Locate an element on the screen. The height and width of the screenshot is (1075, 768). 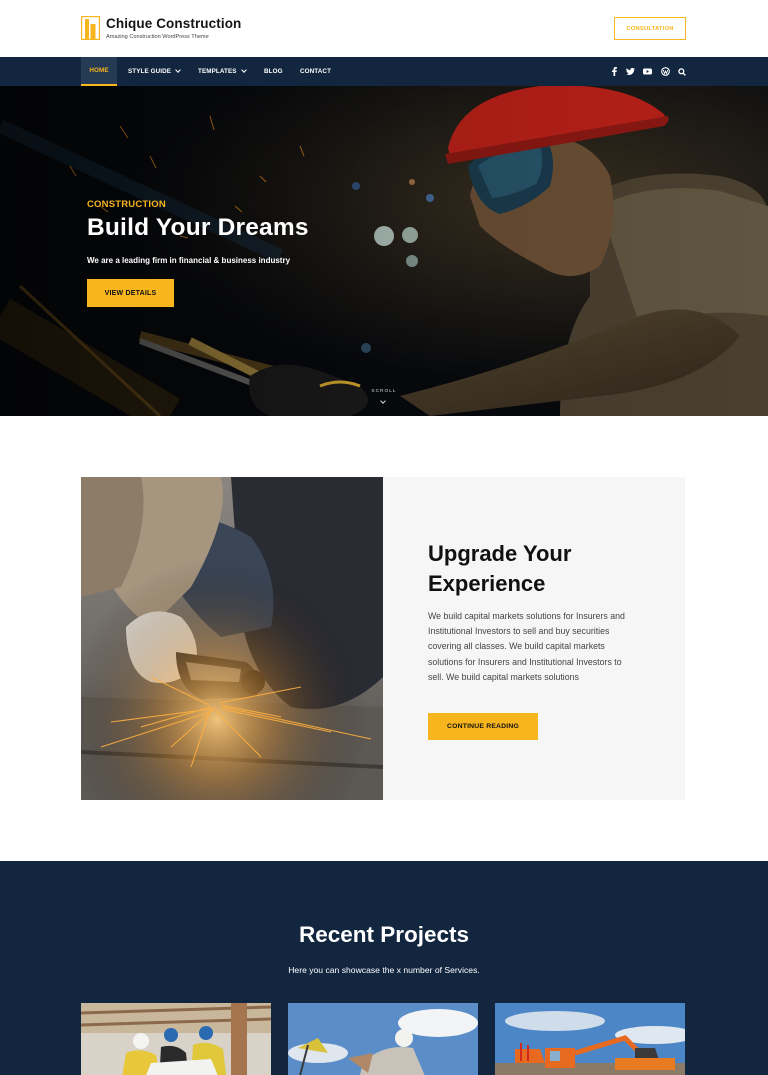
nav-templates-label: TEMPLATES is located at coordinates (217, 71).